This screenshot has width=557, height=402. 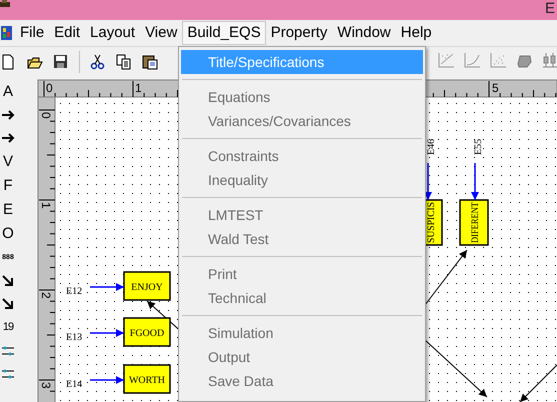 What do you see at coordinates (147, 286) in the screenshot?
I see `variable-box: ENJOY` at bounding box center [147, 286].